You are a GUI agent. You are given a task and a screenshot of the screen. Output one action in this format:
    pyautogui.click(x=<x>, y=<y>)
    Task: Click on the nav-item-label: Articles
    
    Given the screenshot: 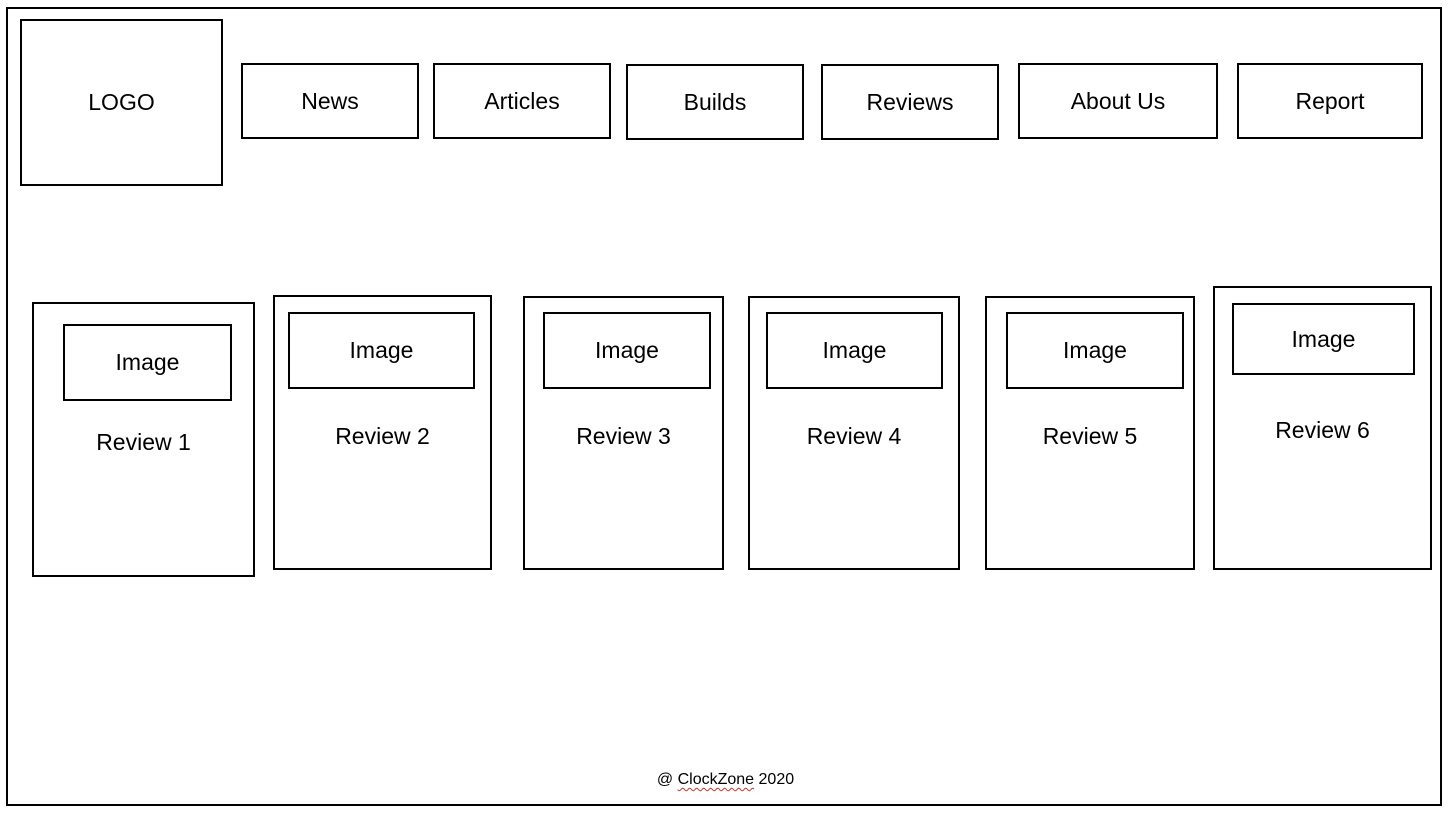 What is the action you would take?
    pyautogui.click(x=522, y=100)
    